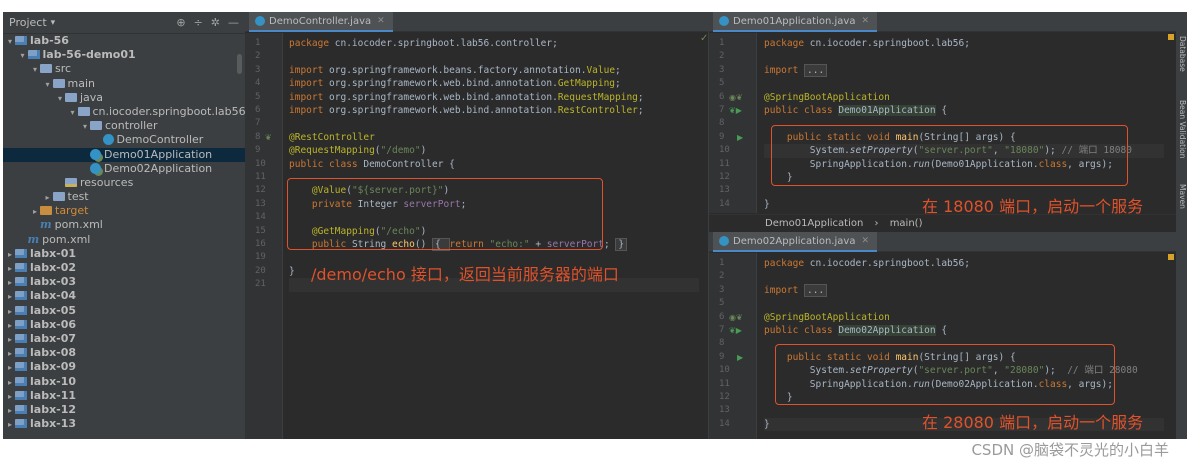 This screenshot has width=1187, height=467. Describe the element at coordinates (618, 84) in the screenshot. I see `code-token: ;` at that location.